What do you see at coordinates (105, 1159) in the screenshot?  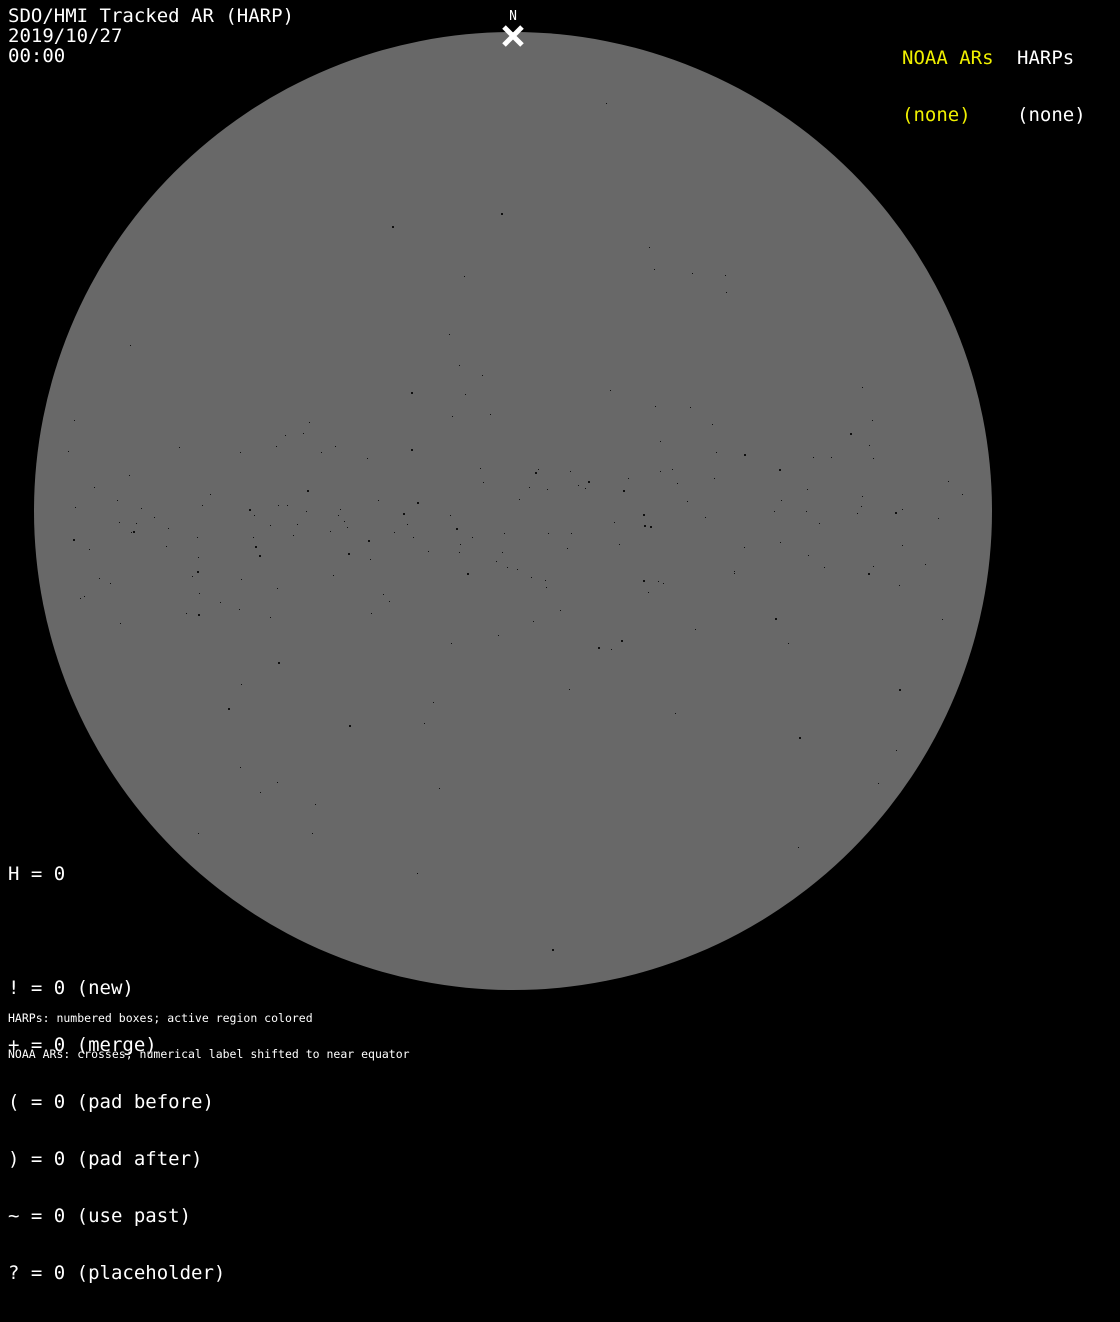 I see `legend-item-pad-after: ) = 0 (pad after)` at bounding box center [105, 1159].